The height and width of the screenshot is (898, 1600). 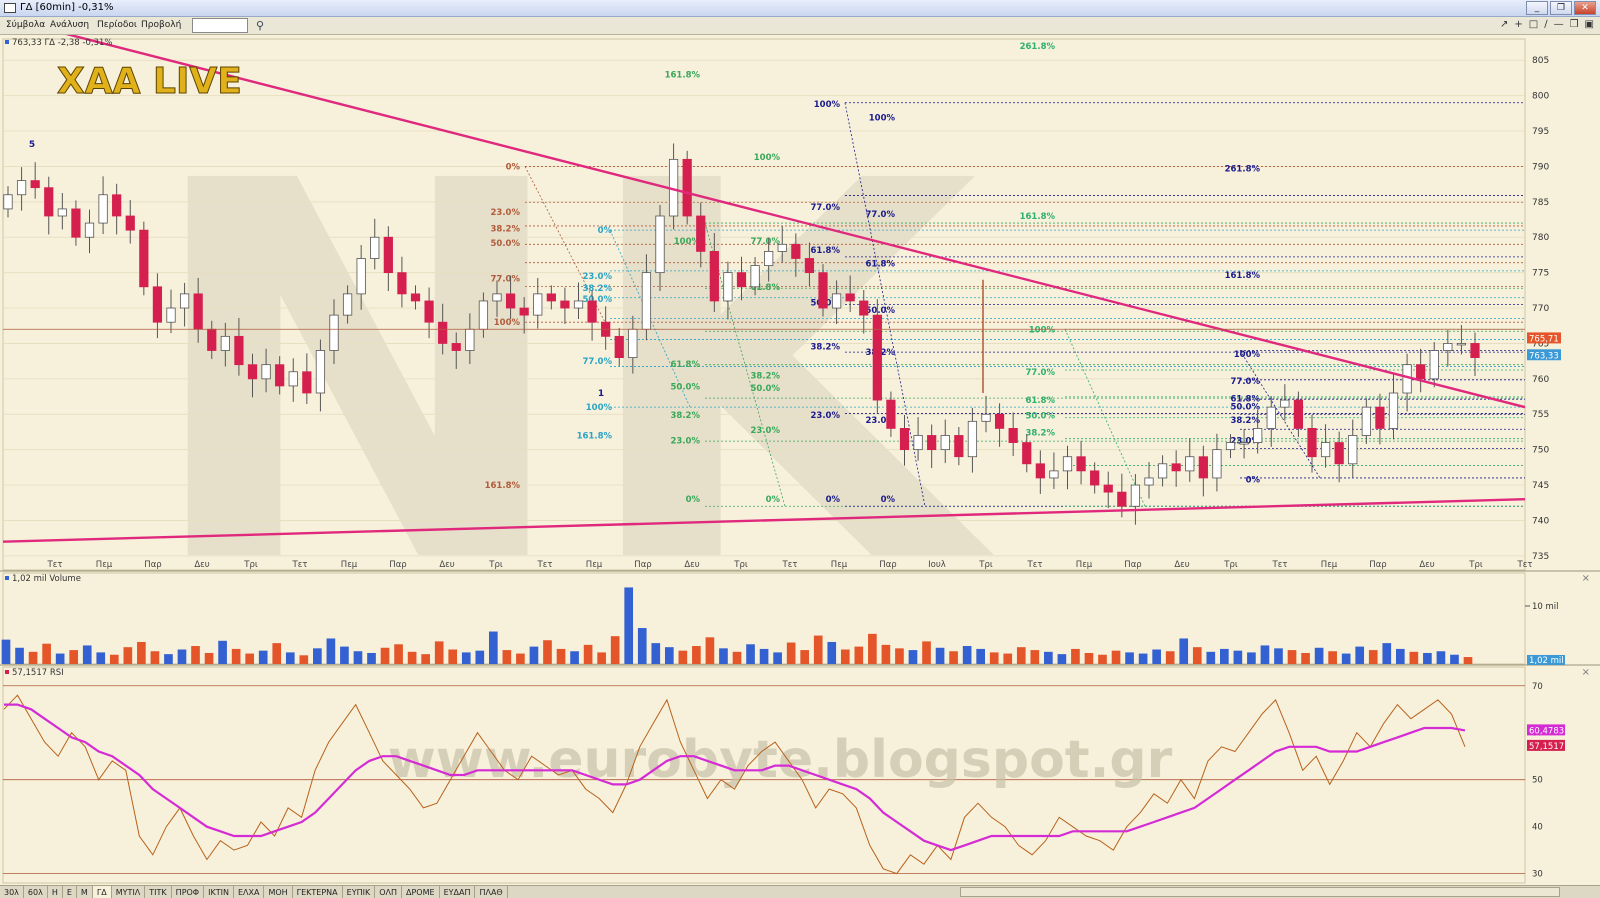 I want to click on tab-7: ΜΥΤΙΛ, so click(x=129, y=892).